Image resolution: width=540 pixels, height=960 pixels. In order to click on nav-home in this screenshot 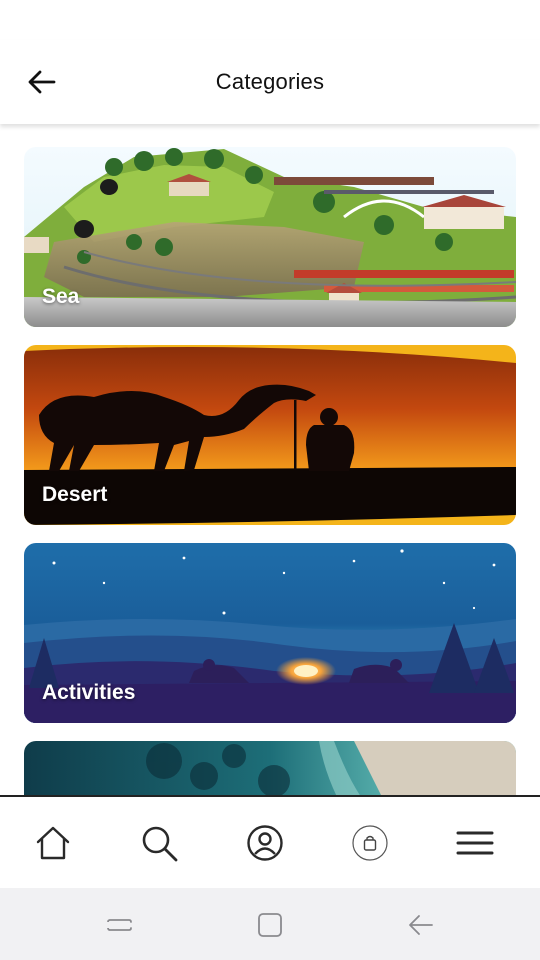, I will do `click(53, 843)`.